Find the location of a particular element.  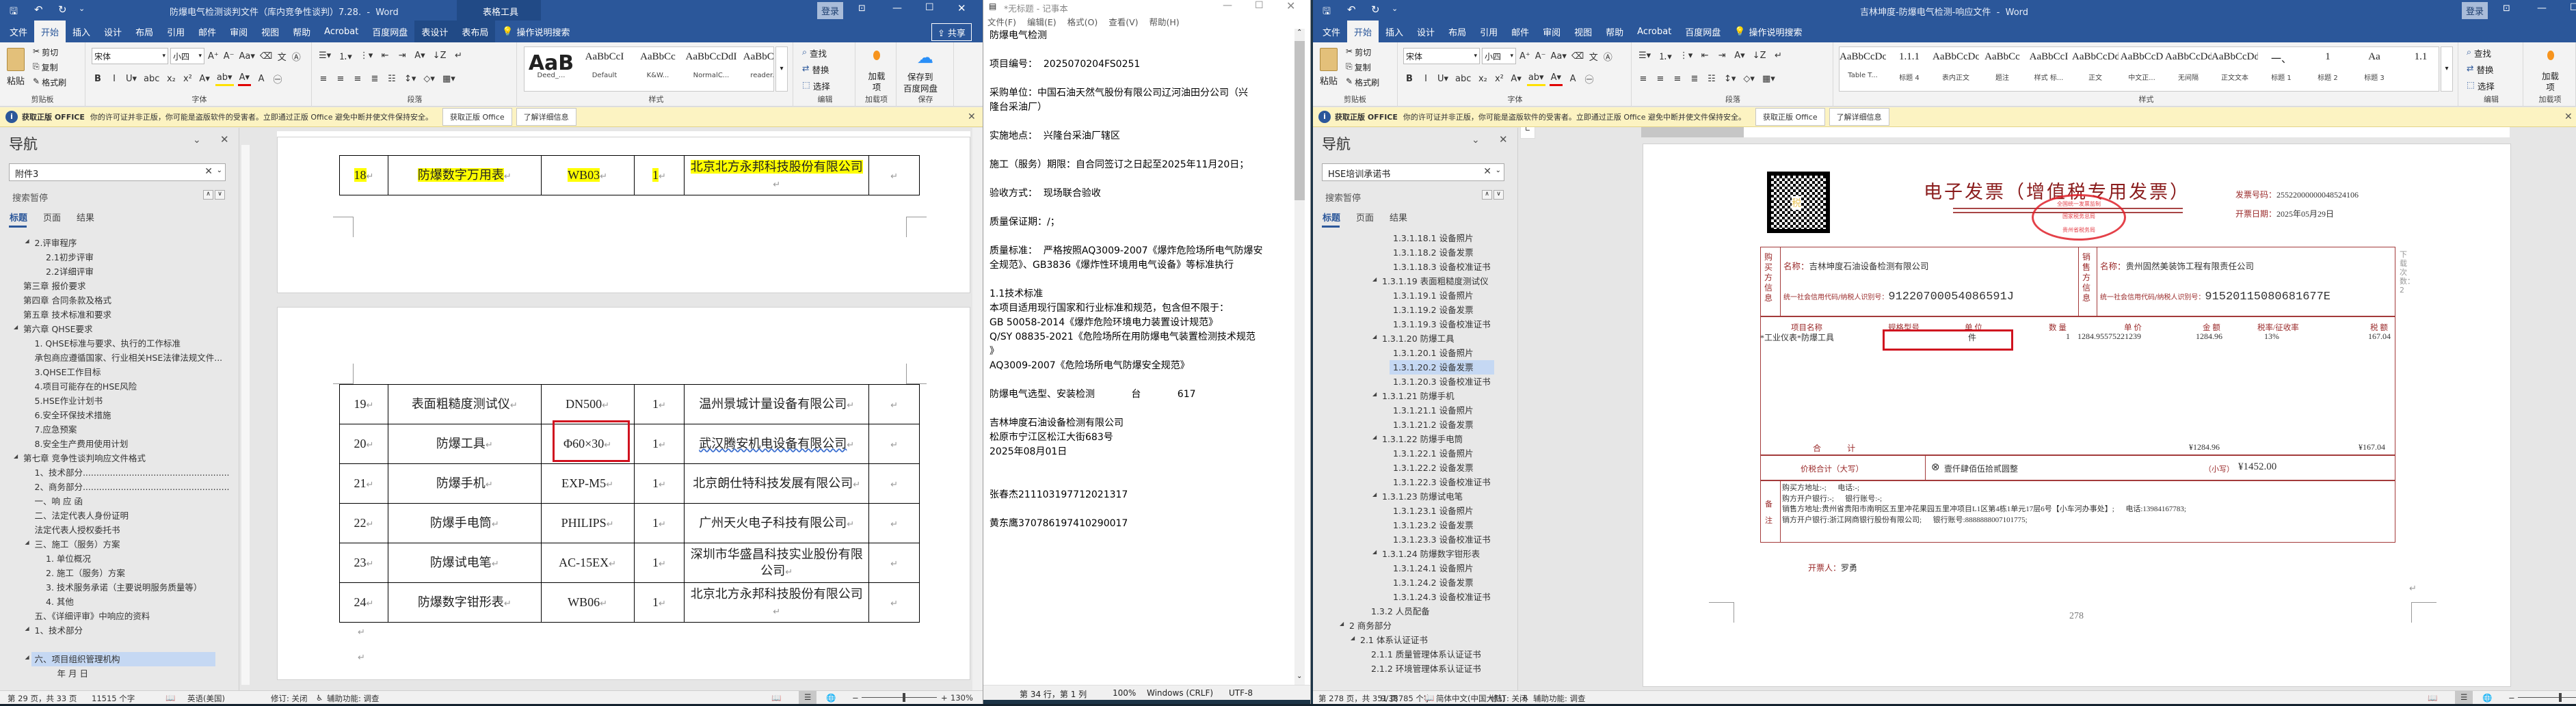

tab-5: 引用 is located at coordinates (1488, 31).